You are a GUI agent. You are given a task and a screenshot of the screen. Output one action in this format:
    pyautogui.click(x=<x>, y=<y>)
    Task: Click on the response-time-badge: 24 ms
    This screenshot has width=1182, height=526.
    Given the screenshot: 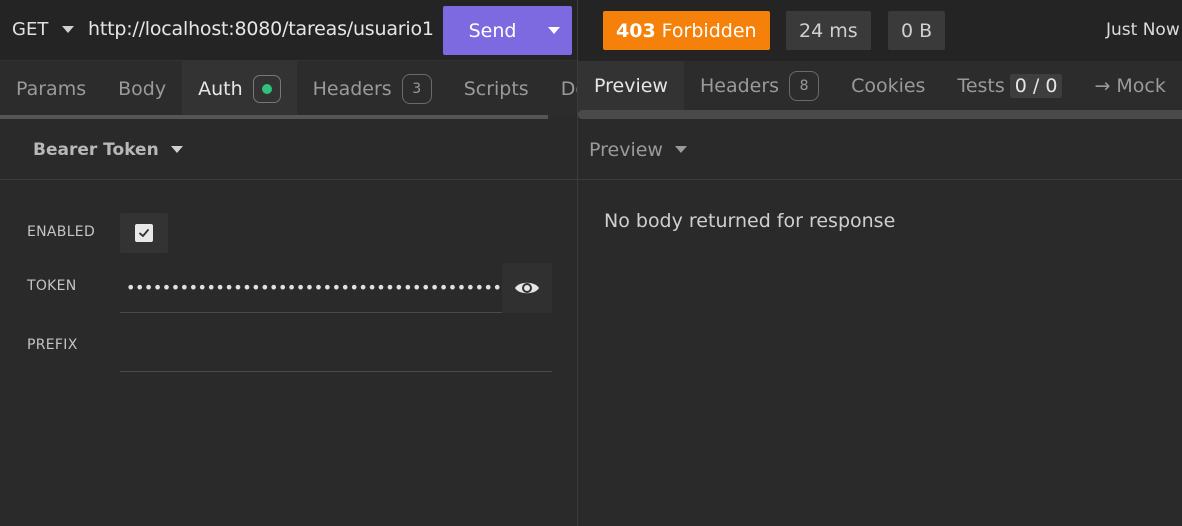 What is the action you would take?
    pyautogui.click(x=828, y=30)
    